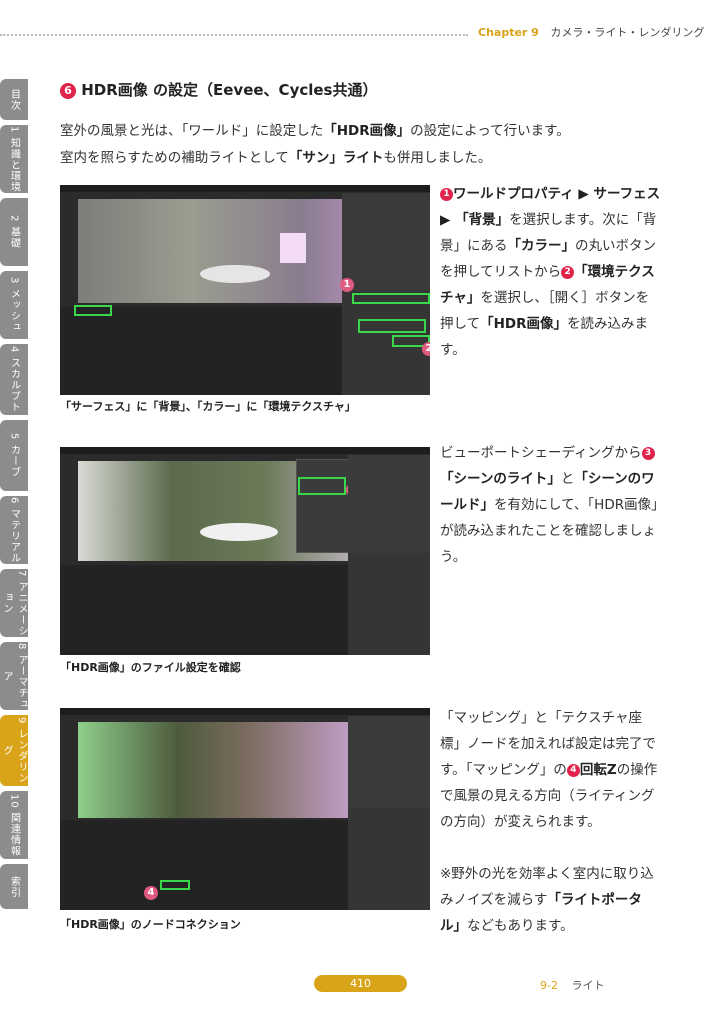 Image resolution: width=721 pixels, height=1024 pixels. I want to click on page-number: 410, so click(360, 983).